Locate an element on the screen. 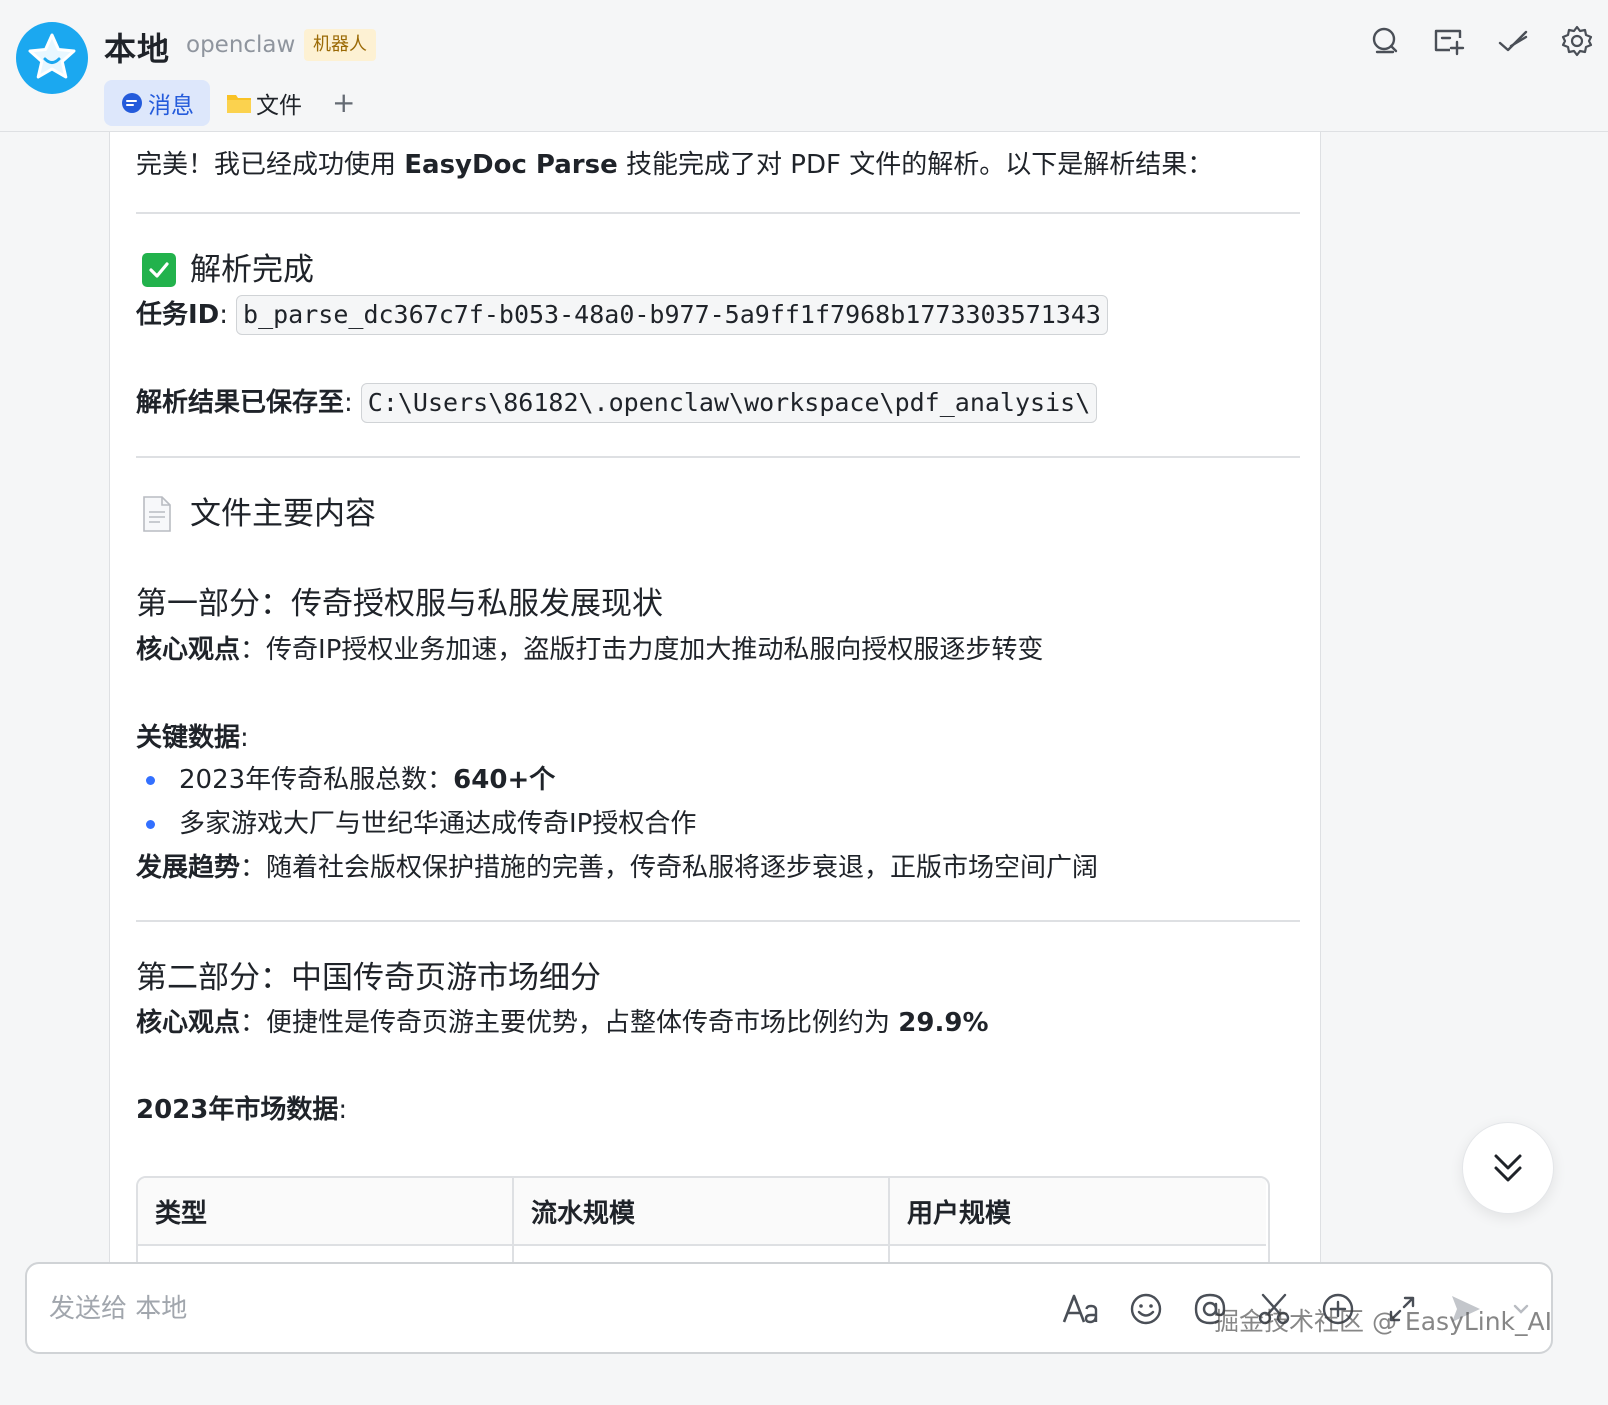 The image size is (1608, 1405). expand-icon is located at coordinates (1402, 1309).